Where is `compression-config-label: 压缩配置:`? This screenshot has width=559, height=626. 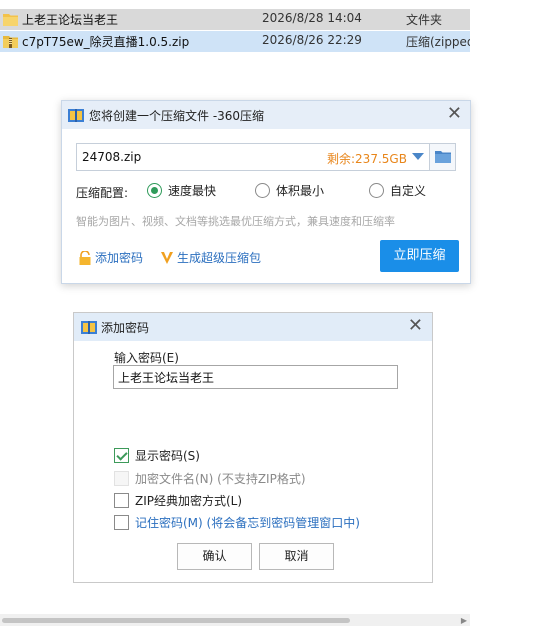
compression-config-label: 压缩配置: is located at coordinates (102, 193).